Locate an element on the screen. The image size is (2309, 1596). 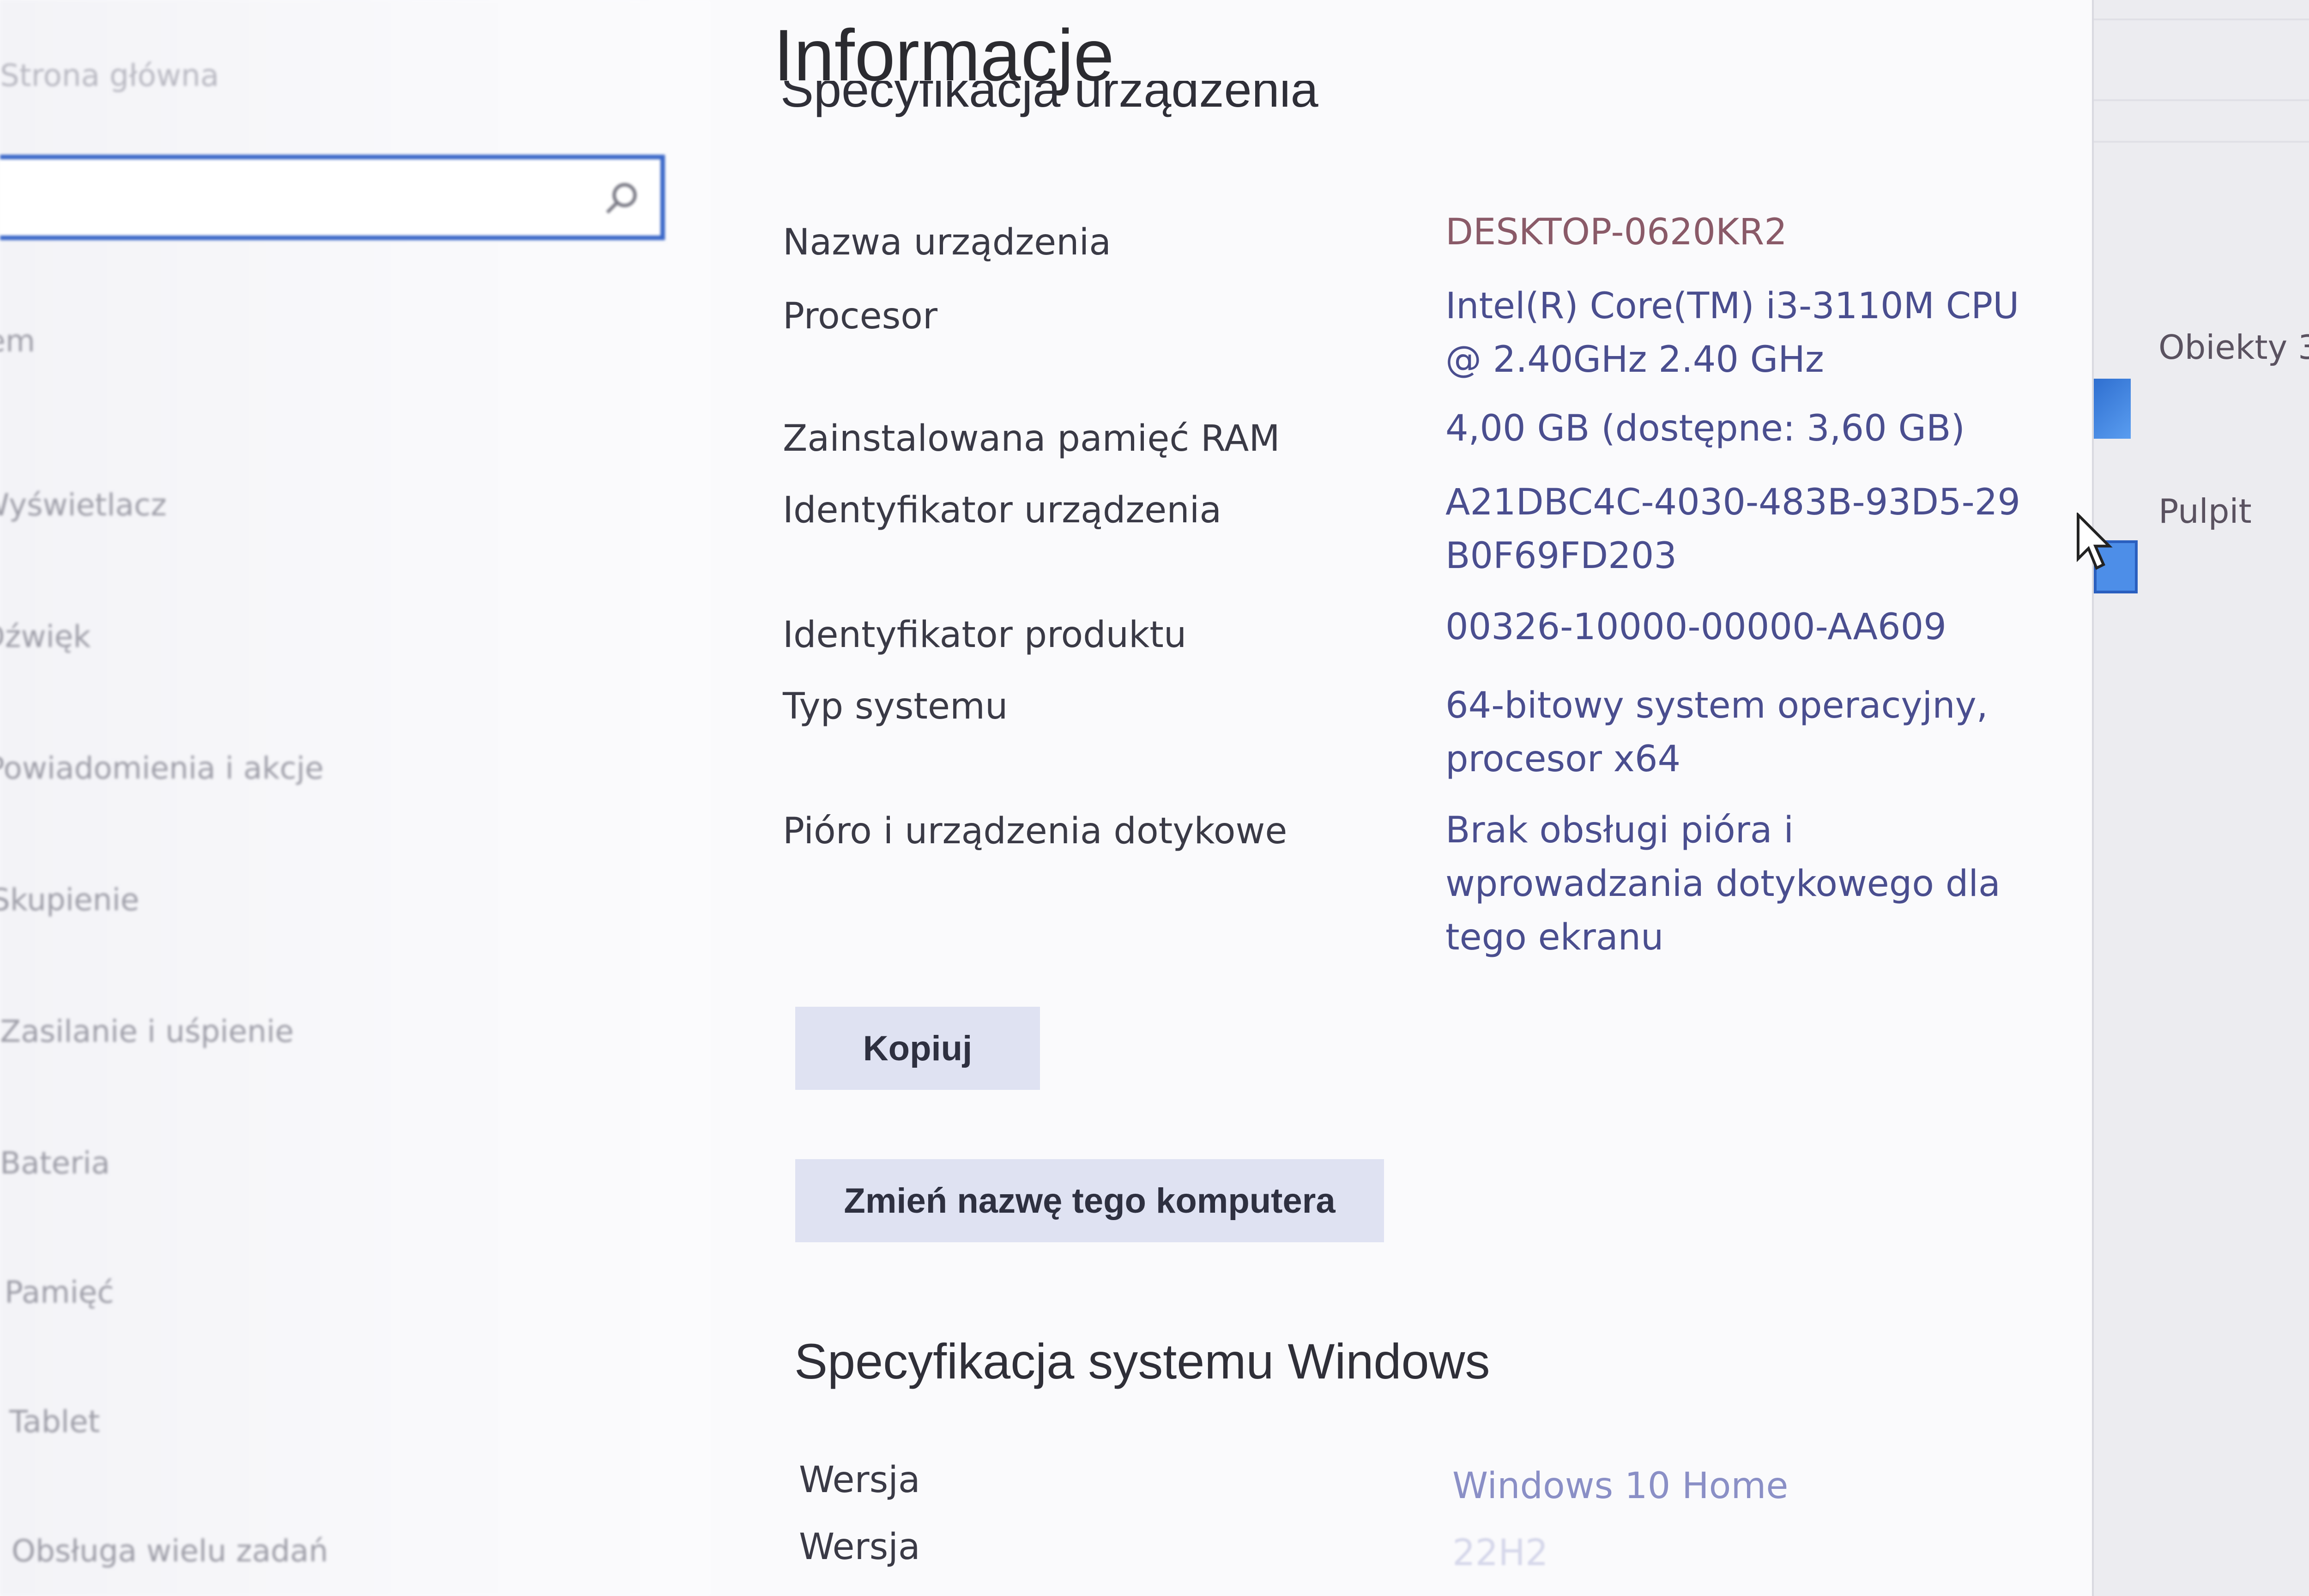
product-id-label: Identyfikator produktu is located at coordinates (985, 635).